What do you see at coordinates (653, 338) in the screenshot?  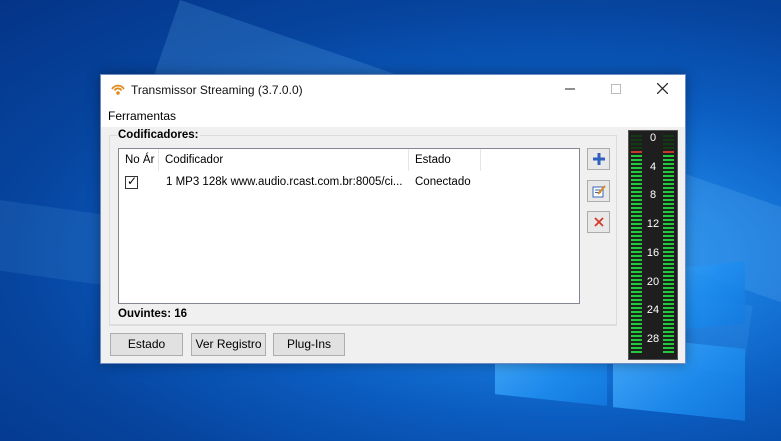 I see `meter-scale-label: 28` at bounding box center [653, 338].